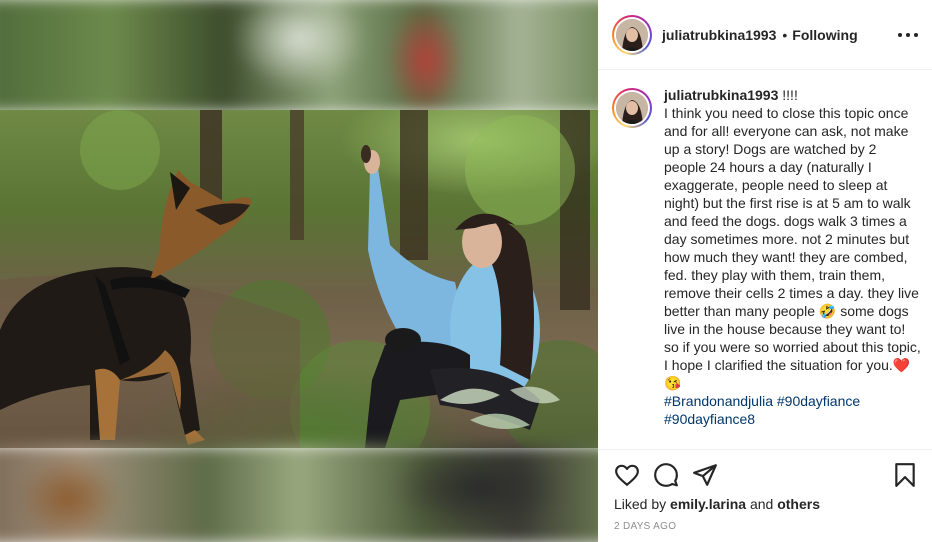 The image size is (932, 542). Describe the element at coordinates (766, 476) in the screenshot. I see `action-icons` at that location.